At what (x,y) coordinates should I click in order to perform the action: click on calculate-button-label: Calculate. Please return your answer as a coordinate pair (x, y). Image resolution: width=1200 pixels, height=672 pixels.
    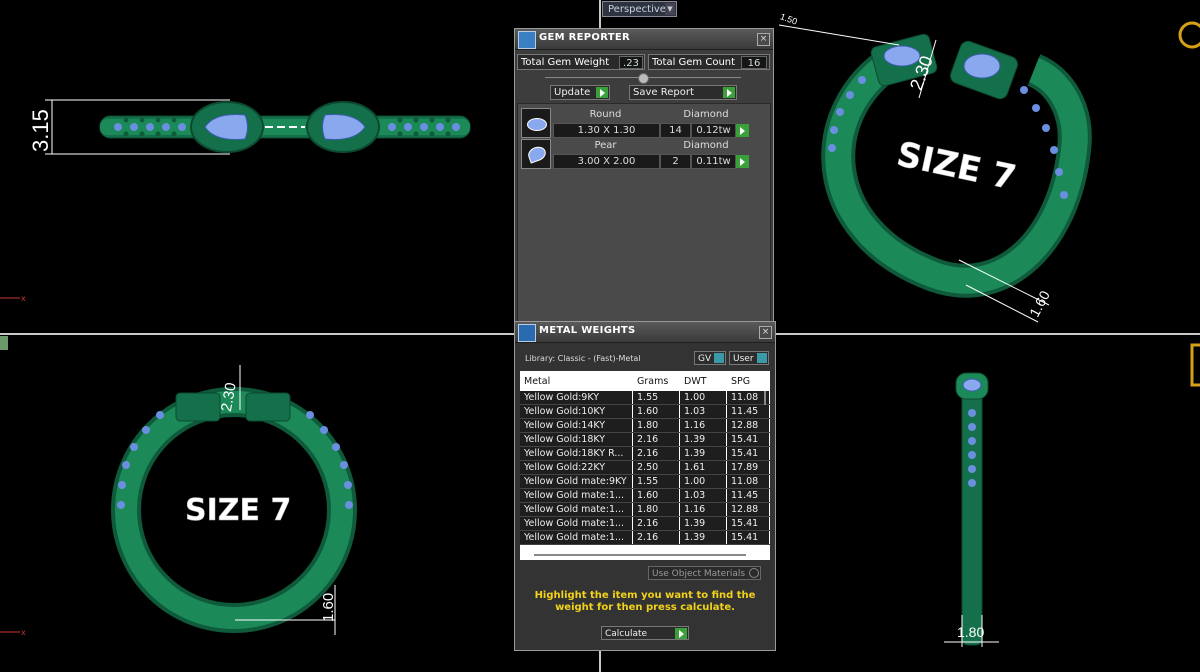
    Looking at the image, I should click on (626, 634).